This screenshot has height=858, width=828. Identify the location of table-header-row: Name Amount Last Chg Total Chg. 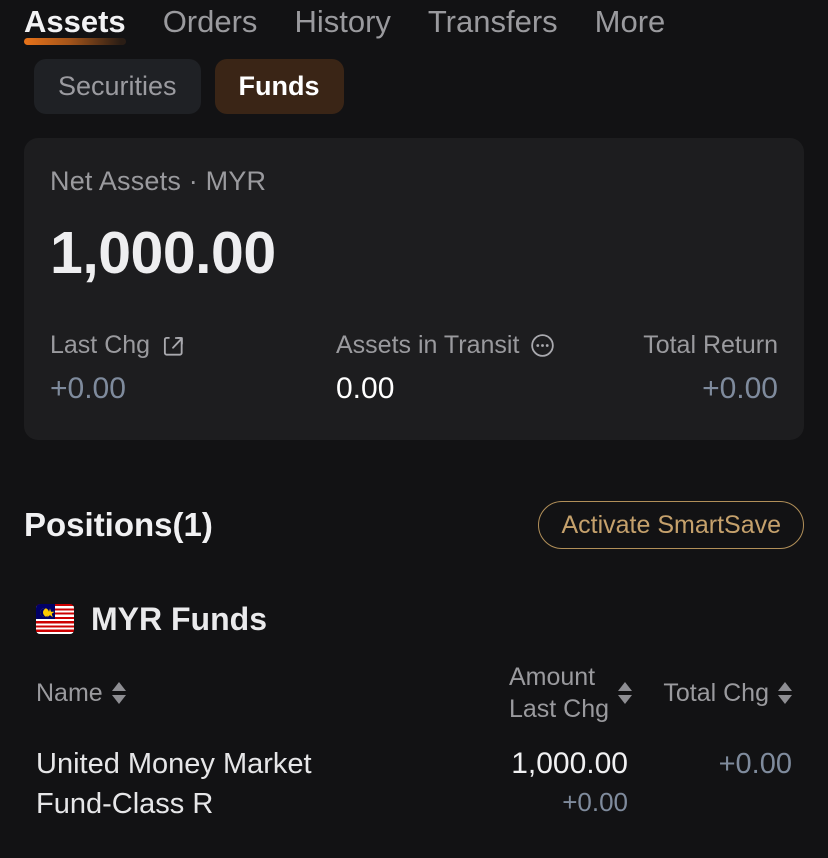
(414, 693).